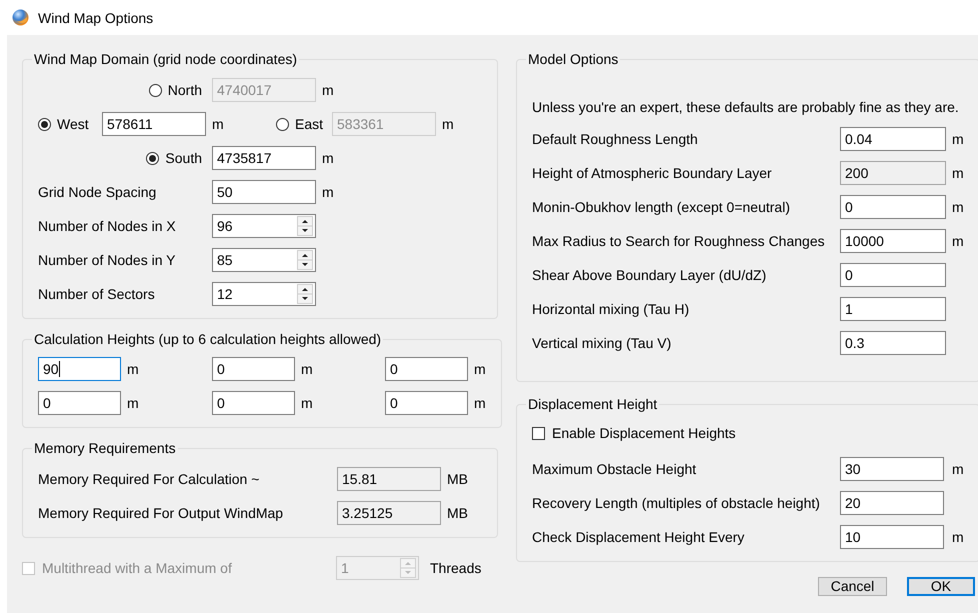 This screenshot has height=613, width=978. Describe the element at coordinates (893, 173) in the screenshot. I see `text-field: 200` at that location.